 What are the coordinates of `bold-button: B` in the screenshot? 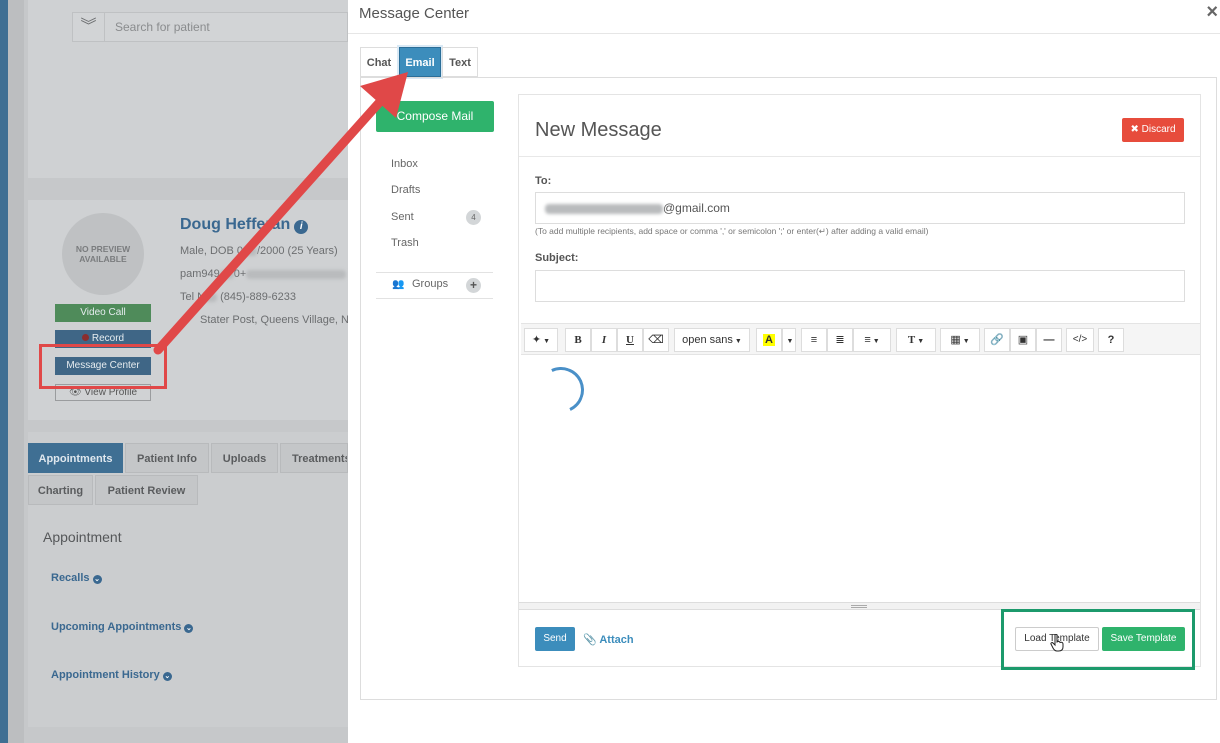 It's located at (578, 340).